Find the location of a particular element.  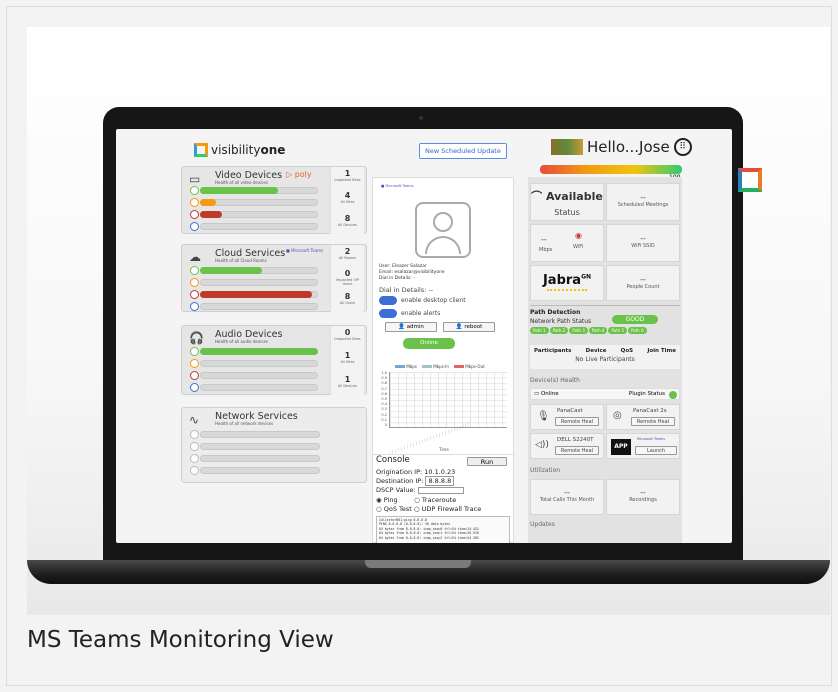

count-all-users: 8 All Users is located at coordinates (347, 301).